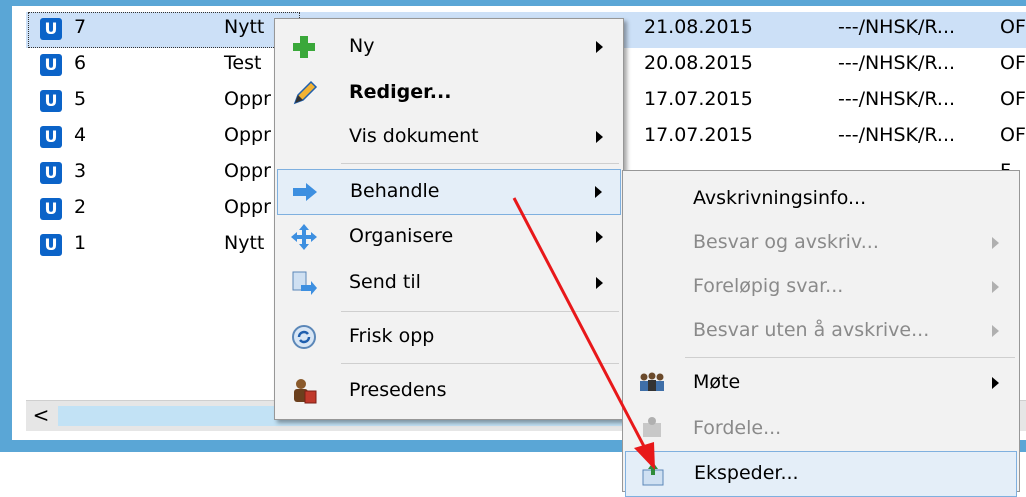 This screenshot has height=497, width=1026. I want to click on menu-item-send-til: Send til, so click(449, 283).